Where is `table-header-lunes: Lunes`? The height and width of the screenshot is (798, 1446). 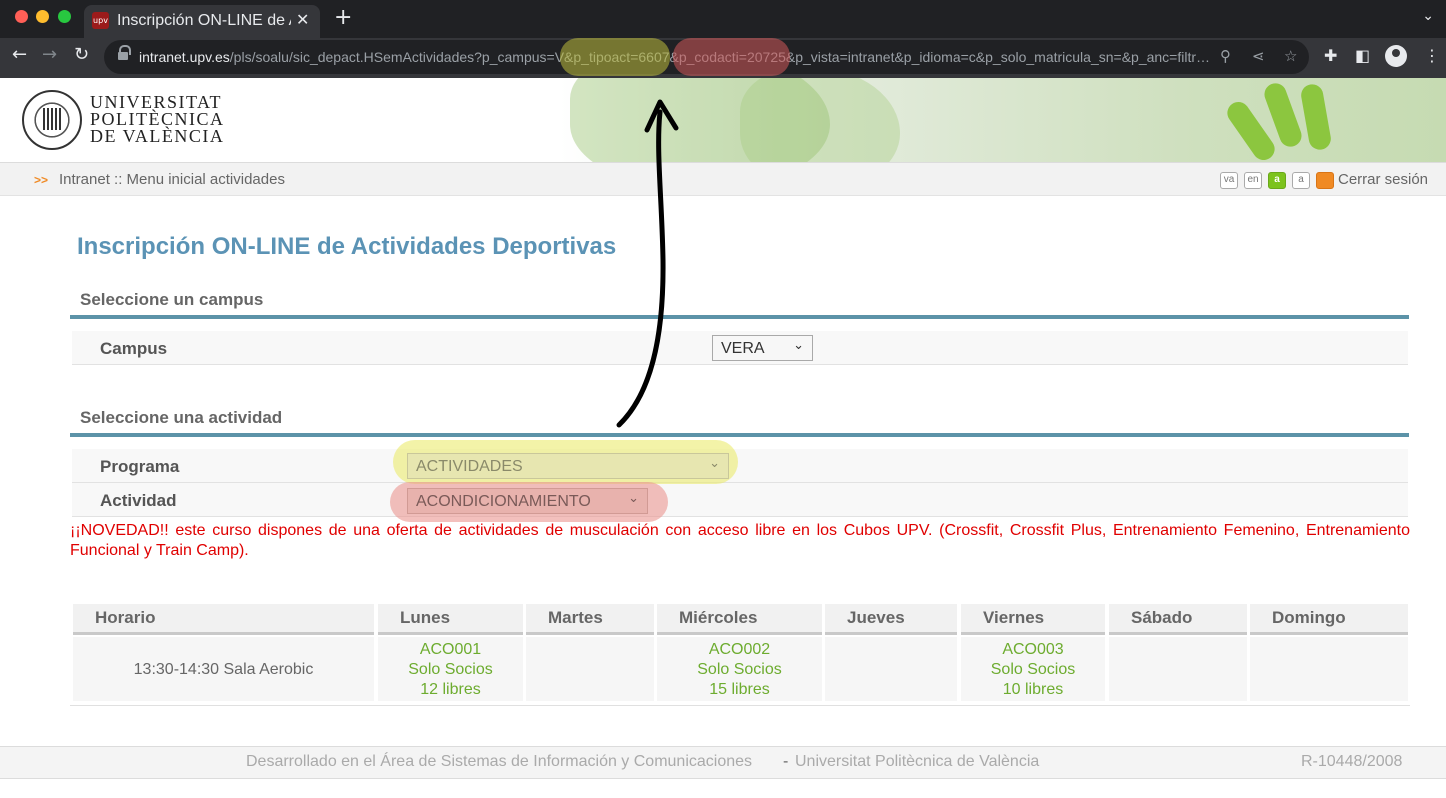
table-header-lunes: Lunes is located at coordinates (450, 619).